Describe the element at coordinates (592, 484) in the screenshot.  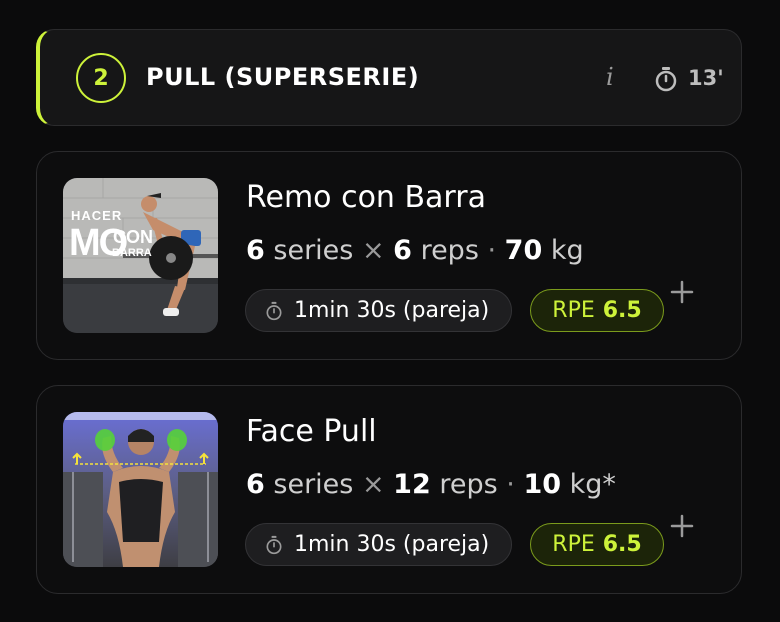
I see `weight-unit: kg*` at that location.